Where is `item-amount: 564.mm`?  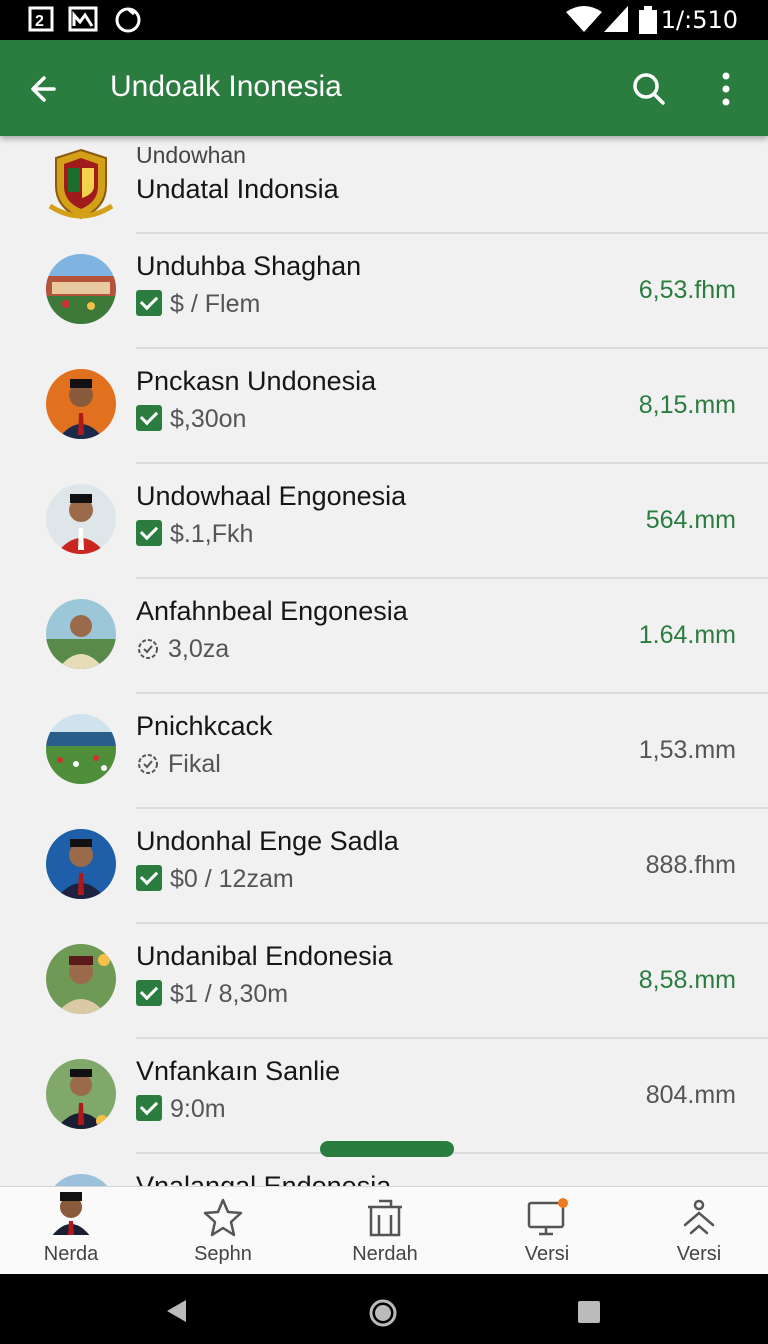 item-amount: 564.mm is located at coordinates (690, 520).